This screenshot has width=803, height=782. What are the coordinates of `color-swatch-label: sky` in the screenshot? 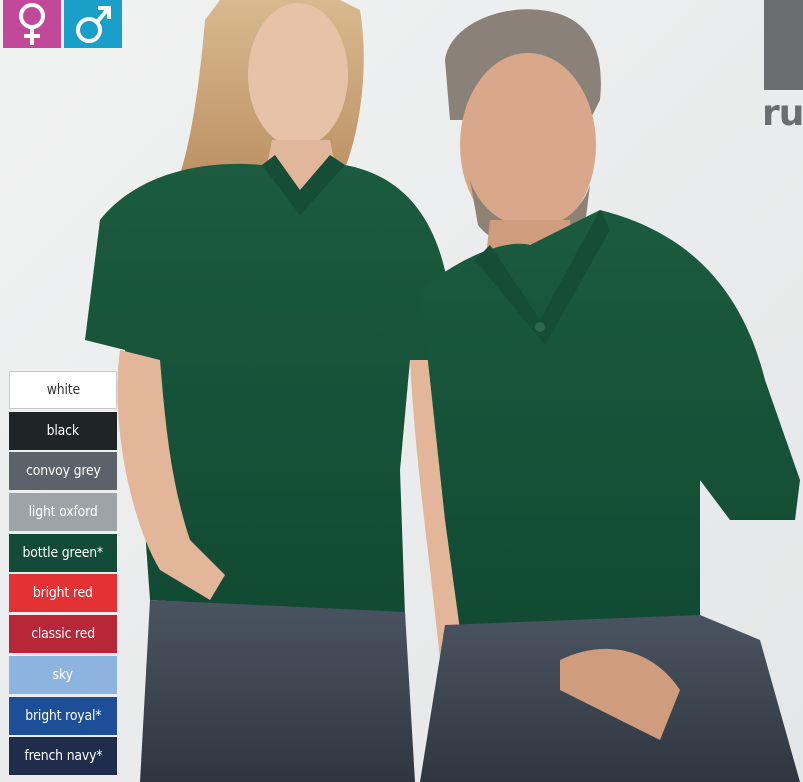 It's located at (63, 674).